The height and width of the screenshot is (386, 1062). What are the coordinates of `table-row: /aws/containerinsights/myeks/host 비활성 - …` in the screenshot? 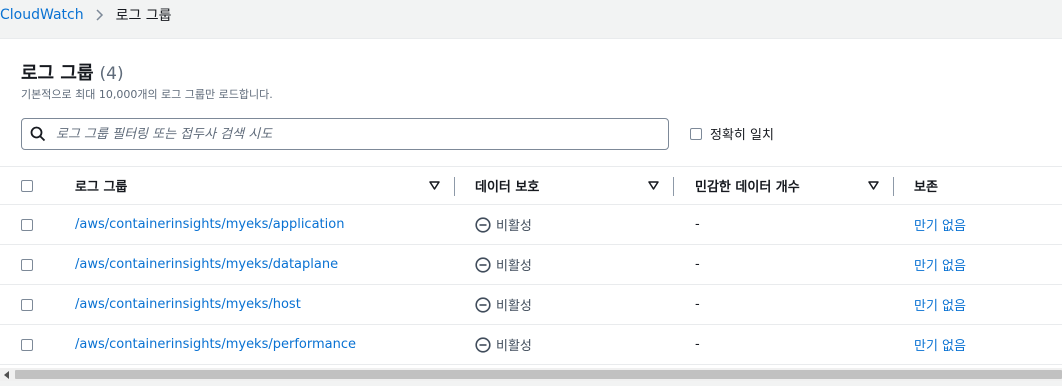 It's located at (531, 305).